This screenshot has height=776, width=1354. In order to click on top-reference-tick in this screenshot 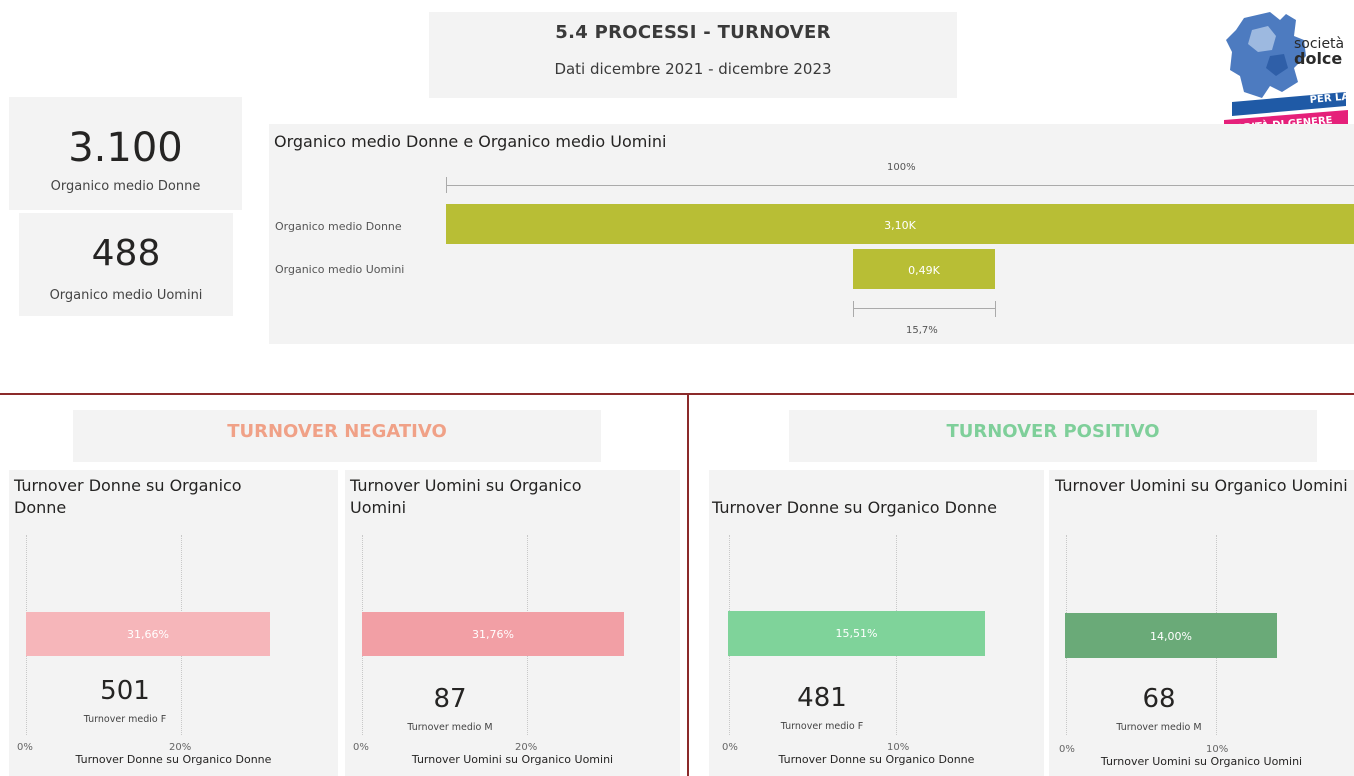, I will do `click(446, 185)`.